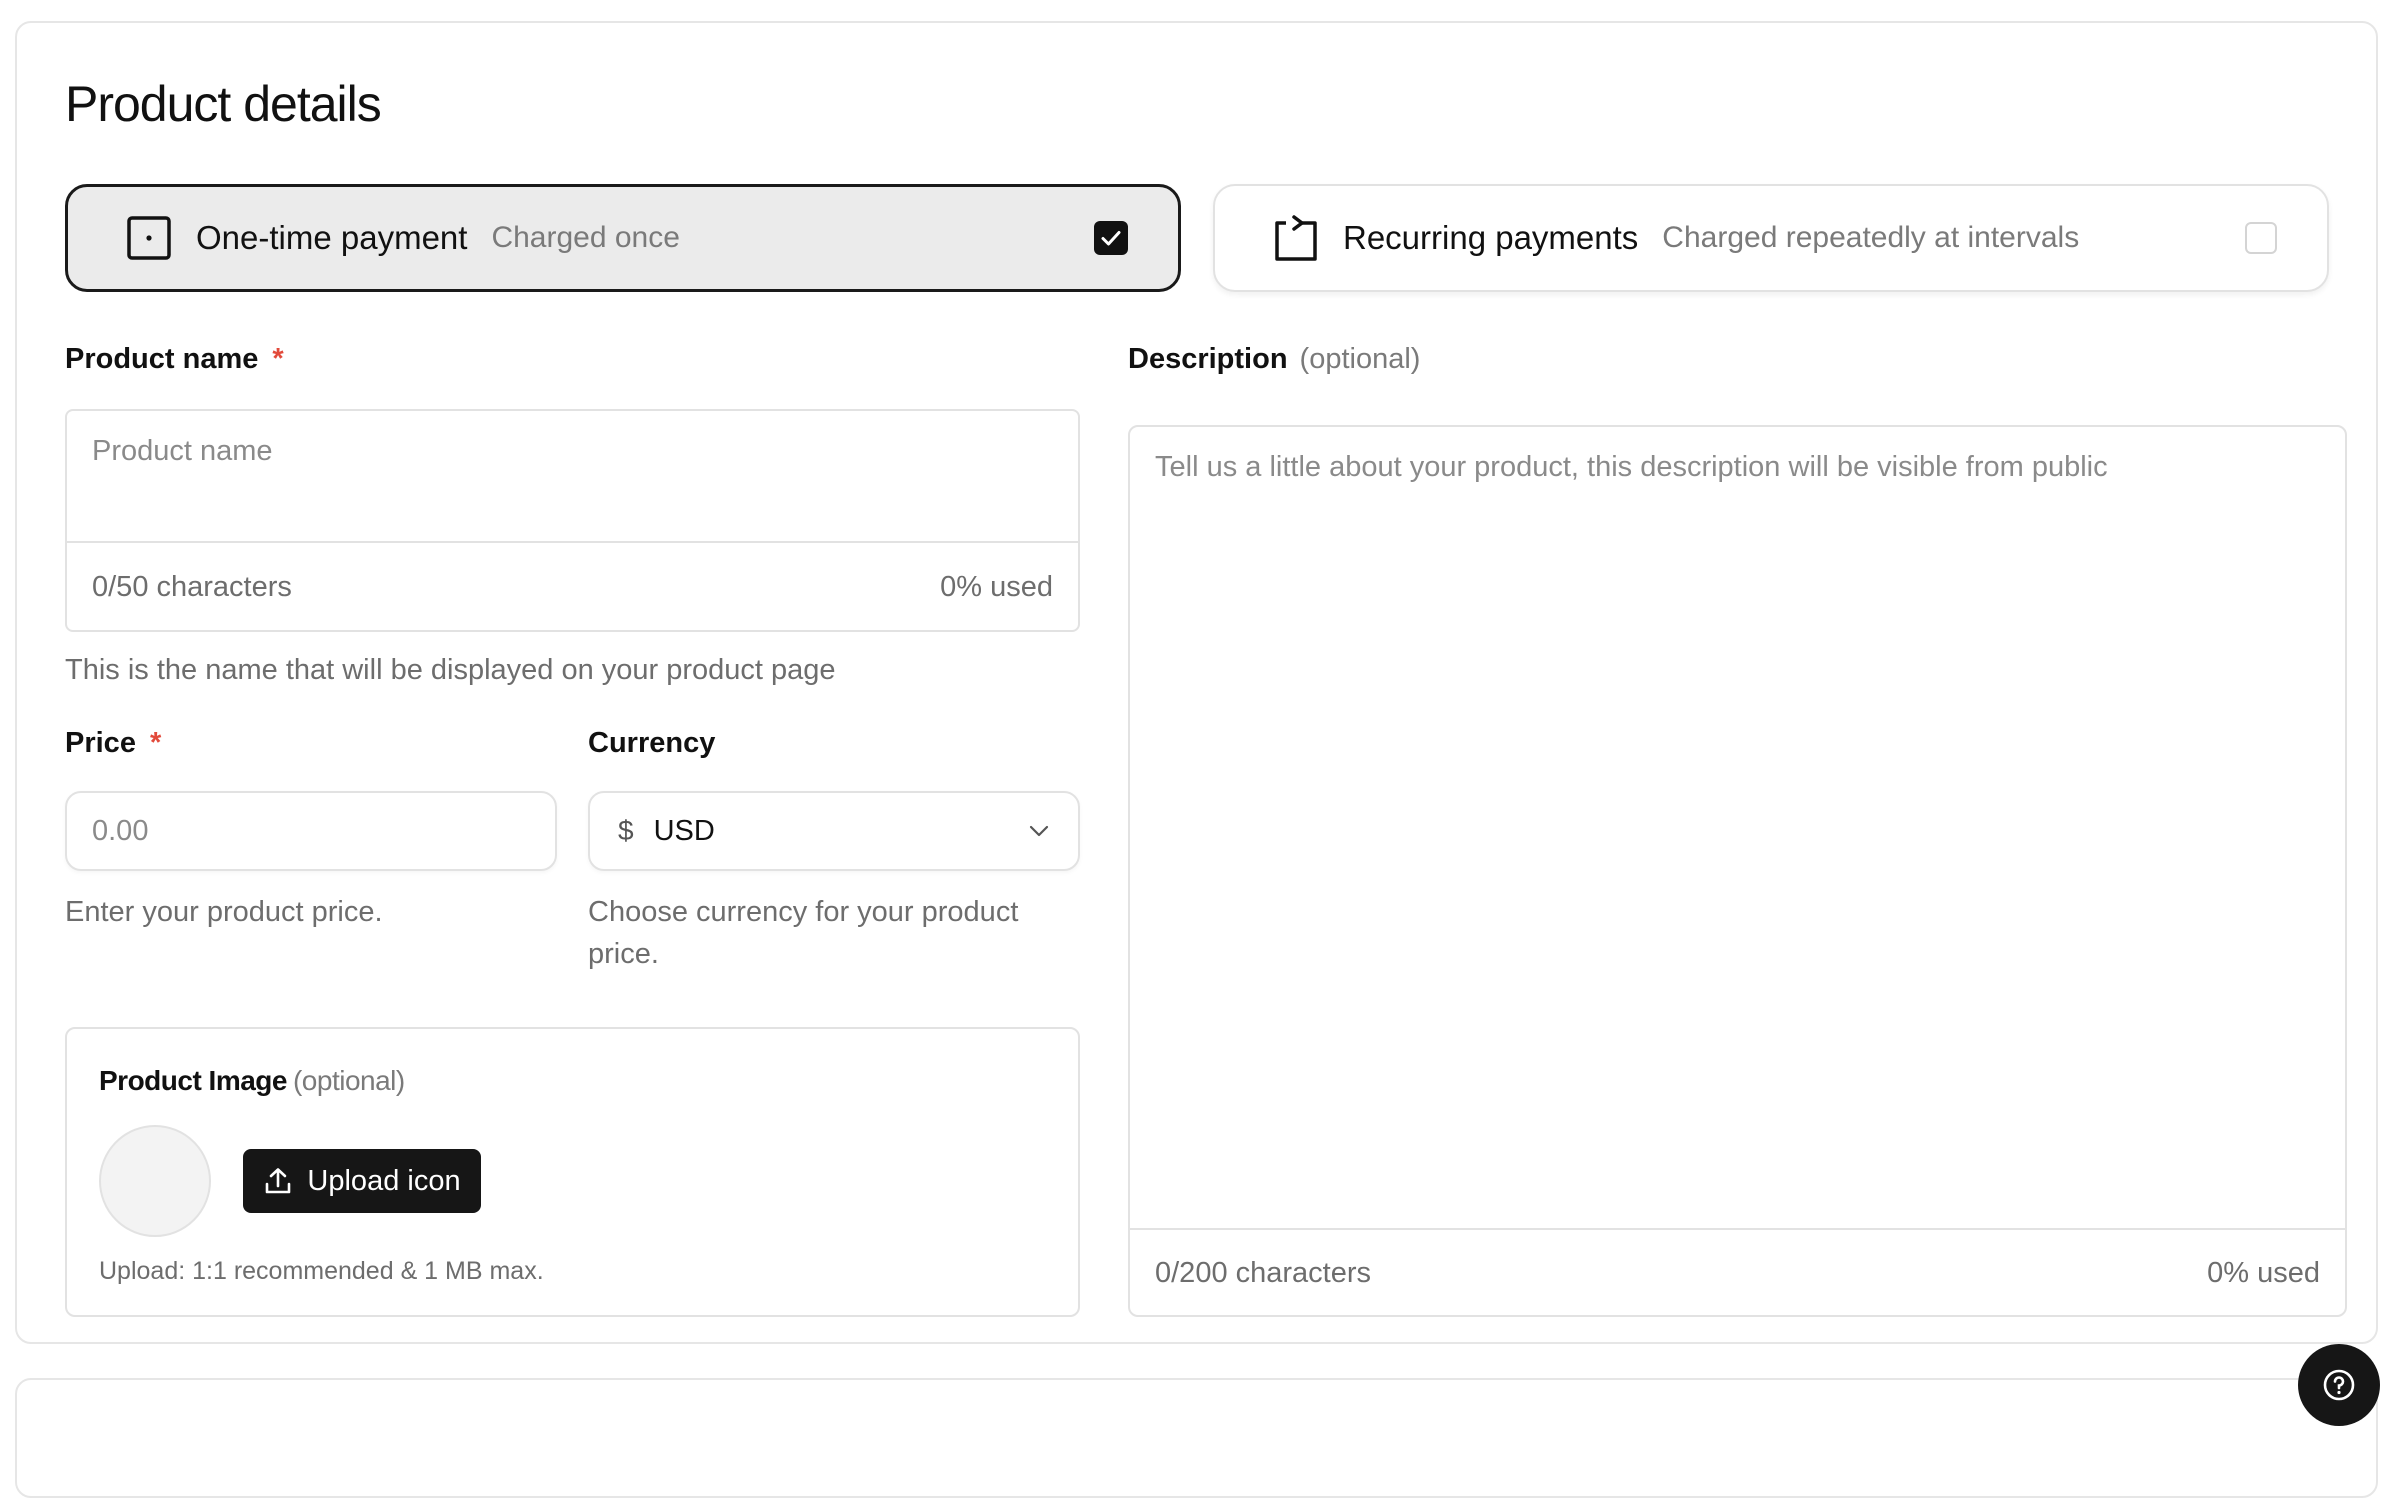 Image resolution: width=2398 pixels, height=1498 pixels. I want to click on product-name-field: Product name 0/50 characters 0% used, so click(572, 520).